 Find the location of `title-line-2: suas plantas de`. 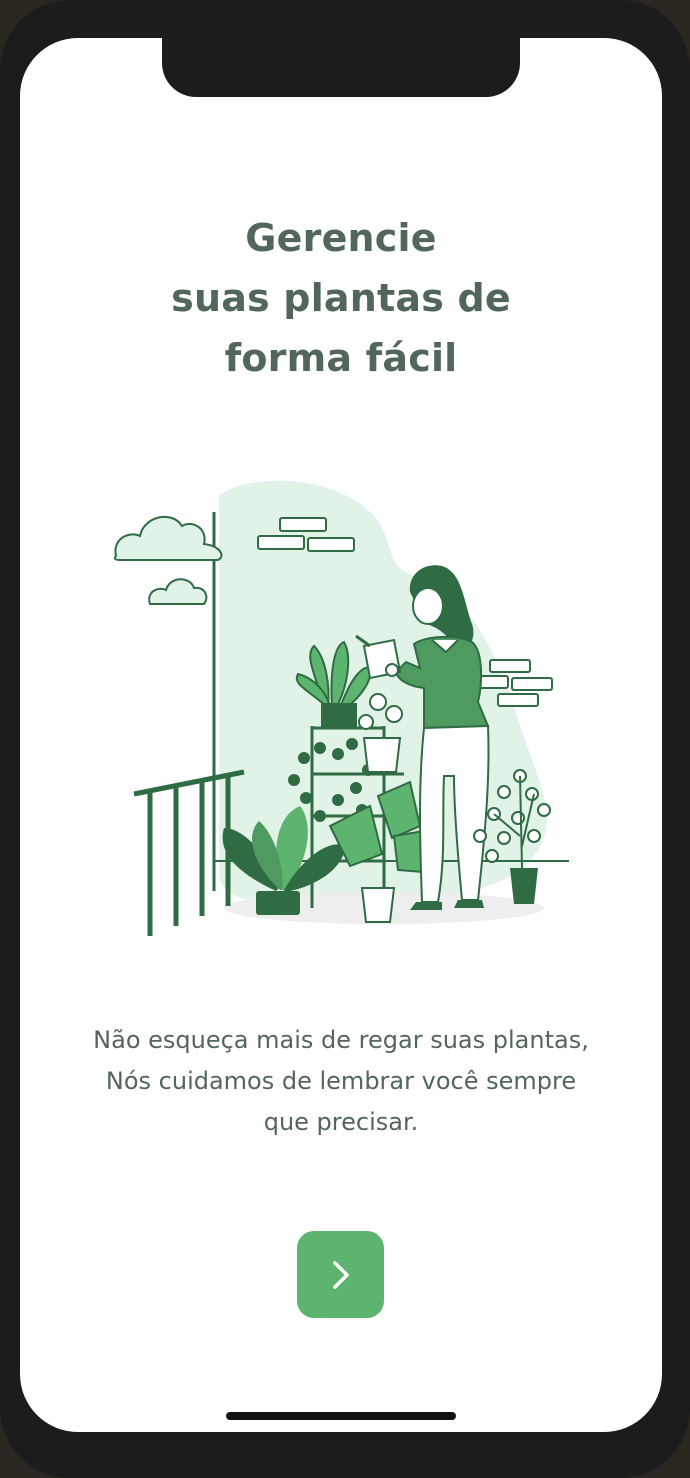

title-line-2: suas plantas de is located at coordinates (341, 298).